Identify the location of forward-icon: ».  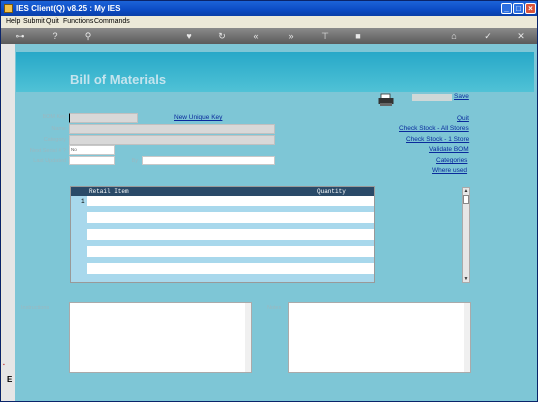
(291, 36).